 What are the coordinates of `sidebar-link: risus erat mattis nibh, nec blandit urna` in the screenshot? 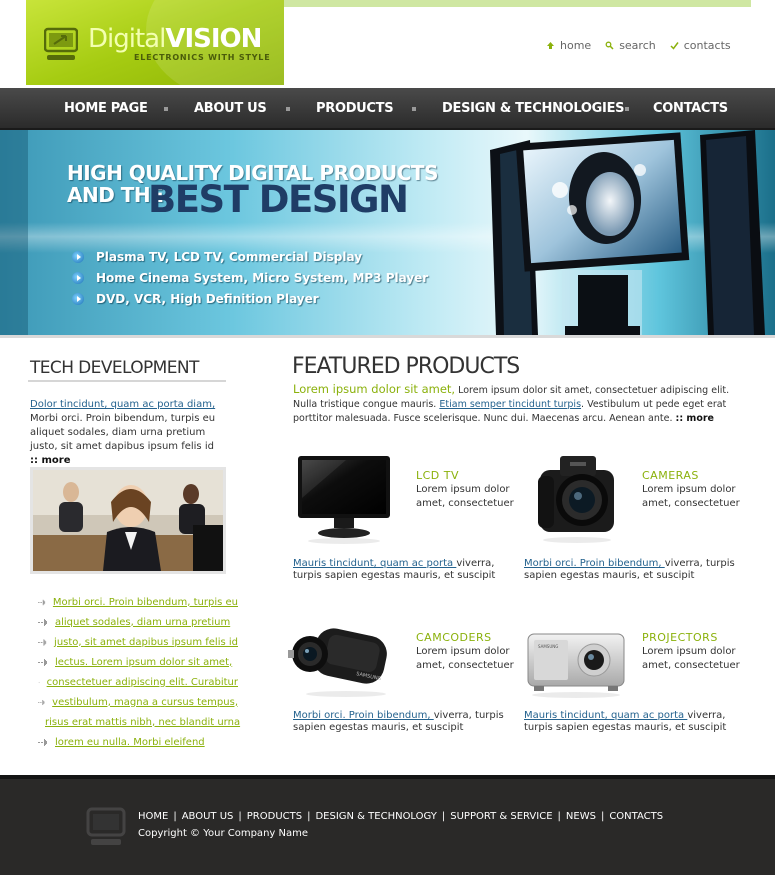 It's located at (139, 722).